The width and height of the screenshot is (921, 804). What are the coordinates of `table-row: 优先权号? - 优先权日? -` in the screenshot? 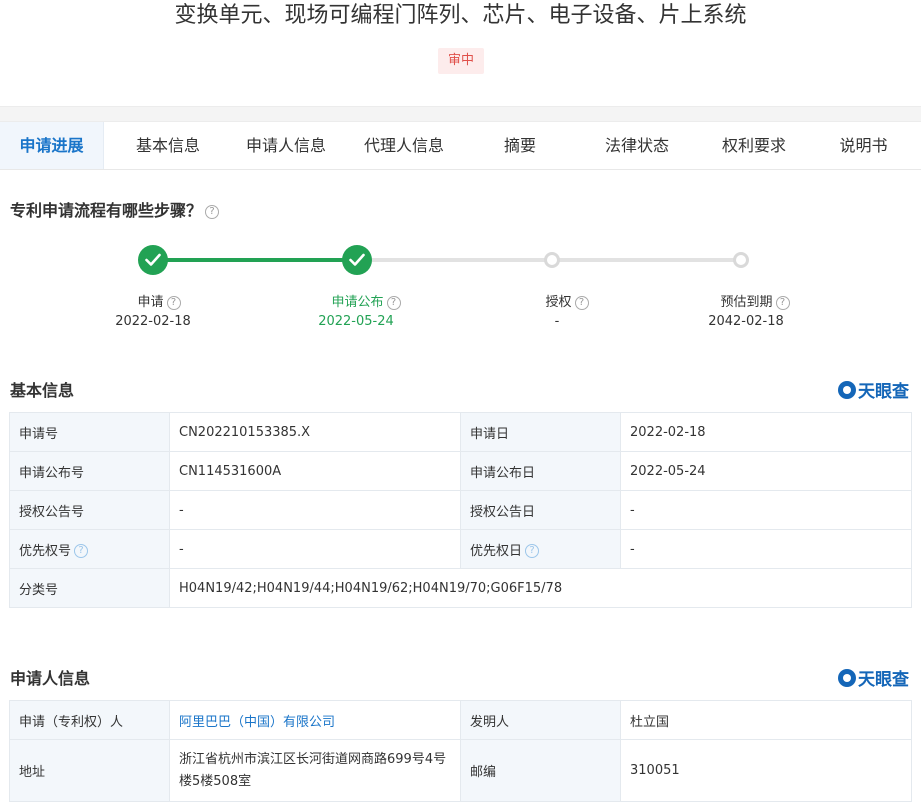 It's located at (460, 549).